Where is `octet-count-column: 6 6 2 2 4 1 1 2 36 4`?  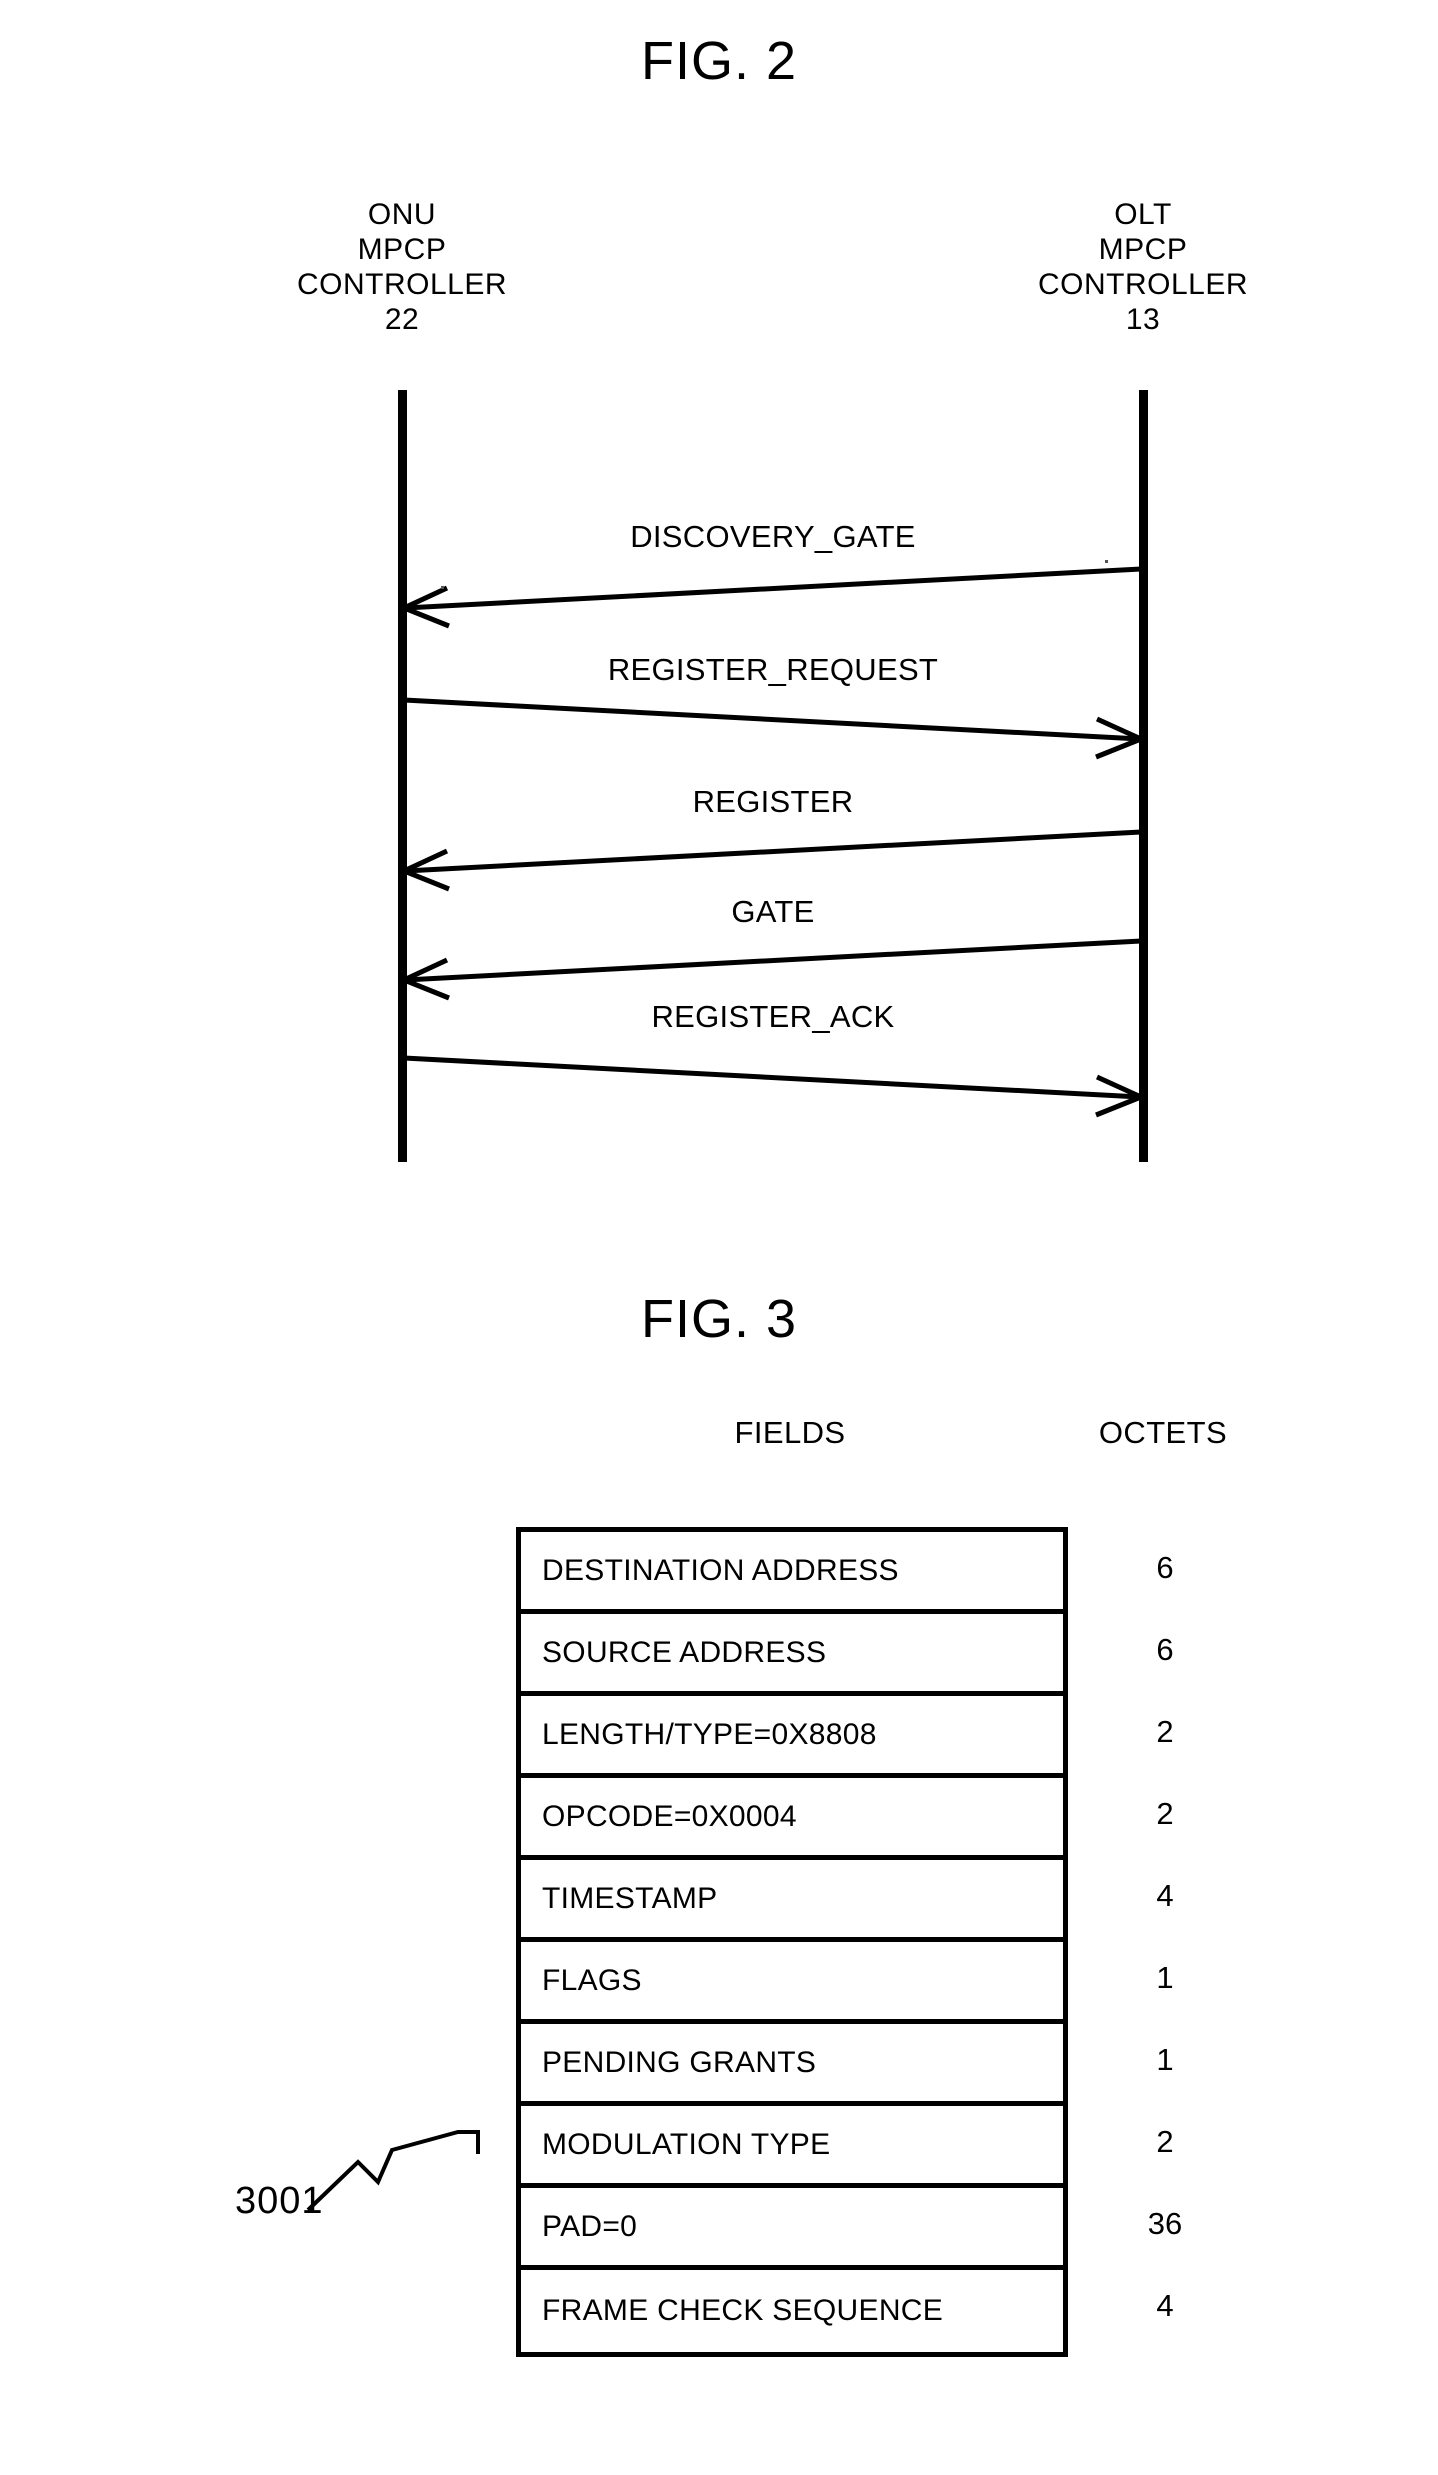 octet-count-column: 6 6 2 2 4 1 1 2 36 4 is located at coordinates (1165, 1937).